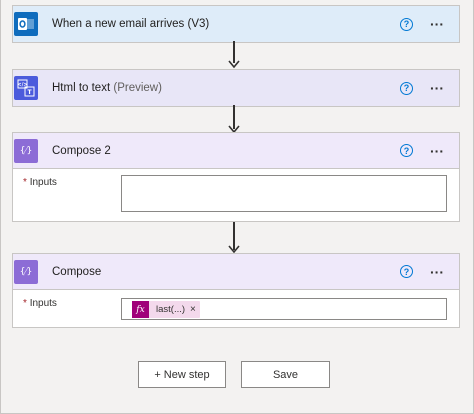 Image resolution: width=474 pixels, height=414 pixels. I want to click on step-title-text: Html to text, so click(81, 88).